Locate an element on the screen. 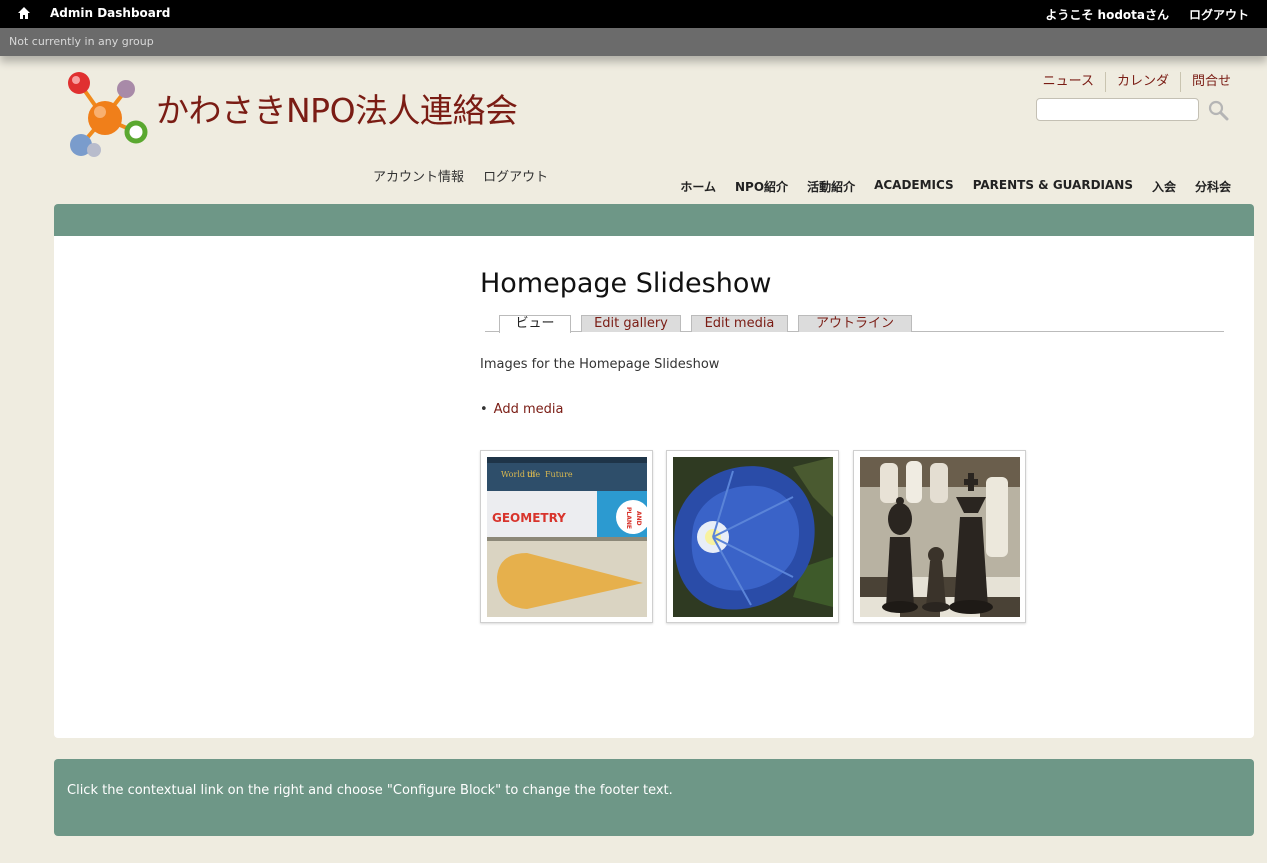 This screenshot has height=863, width=1267. main-menu-academics: ACADEMICS is located at coordinates (914, 186).